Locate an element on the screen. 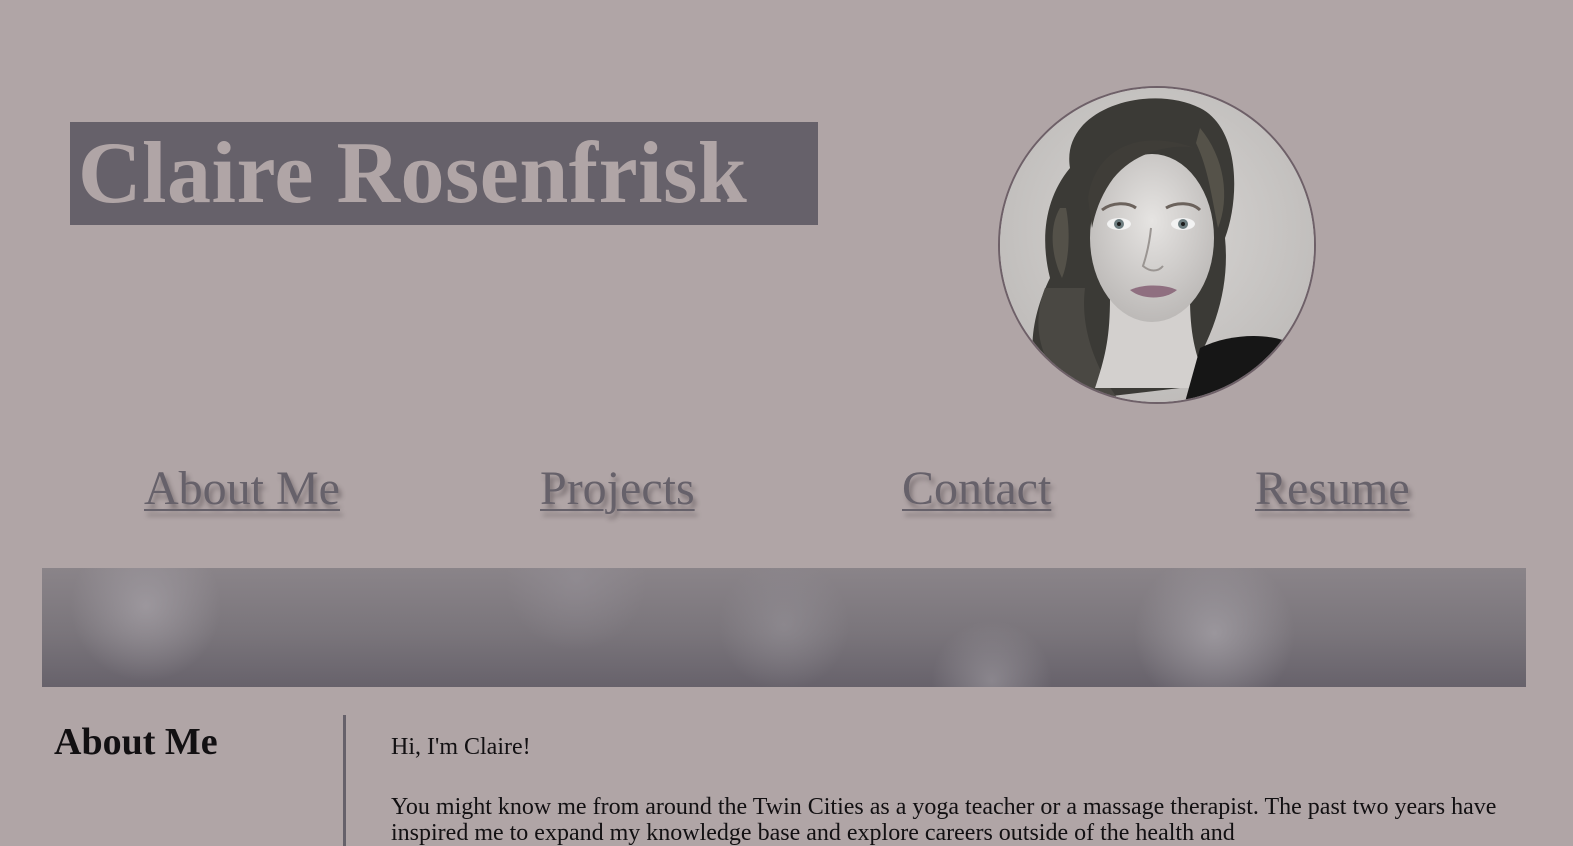 The image size is (1573, 846). site-title: Claire Rosenfrisk is located at coordinates (444, 173).